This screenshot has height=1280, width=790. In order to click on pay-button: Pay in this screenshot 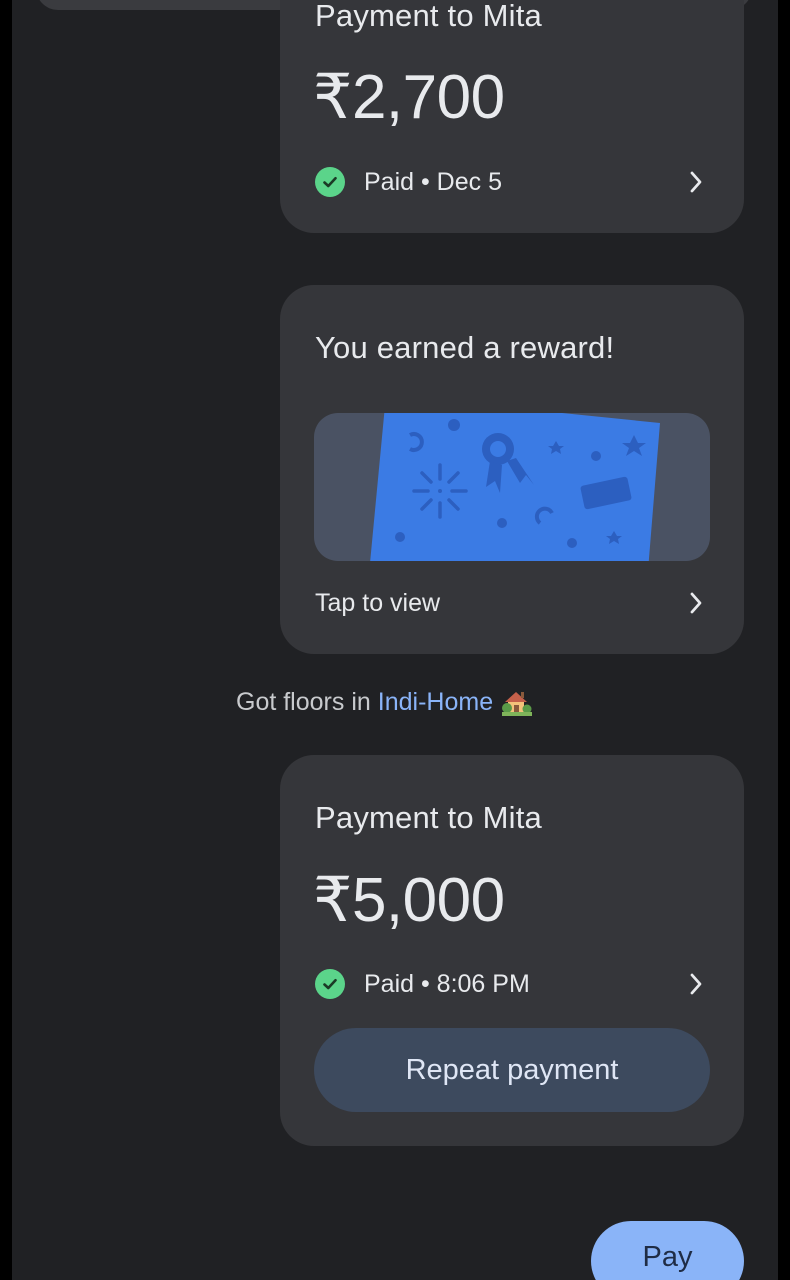, I will do `click(667, 1250)`.